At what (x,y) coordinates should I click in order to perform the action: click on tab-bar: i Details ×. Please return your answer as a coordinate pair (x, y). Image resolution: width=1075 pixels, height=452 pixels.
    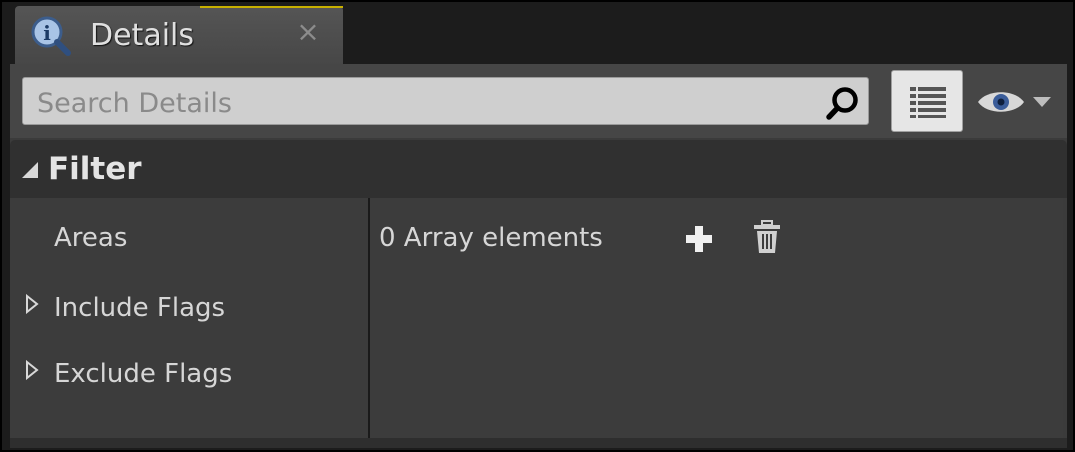
    Looking at the image, I should click on (537, 33).